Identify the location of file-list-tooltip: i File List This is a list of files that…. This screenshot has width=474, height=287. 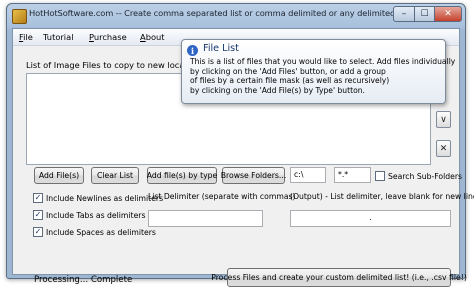
(318, 71).